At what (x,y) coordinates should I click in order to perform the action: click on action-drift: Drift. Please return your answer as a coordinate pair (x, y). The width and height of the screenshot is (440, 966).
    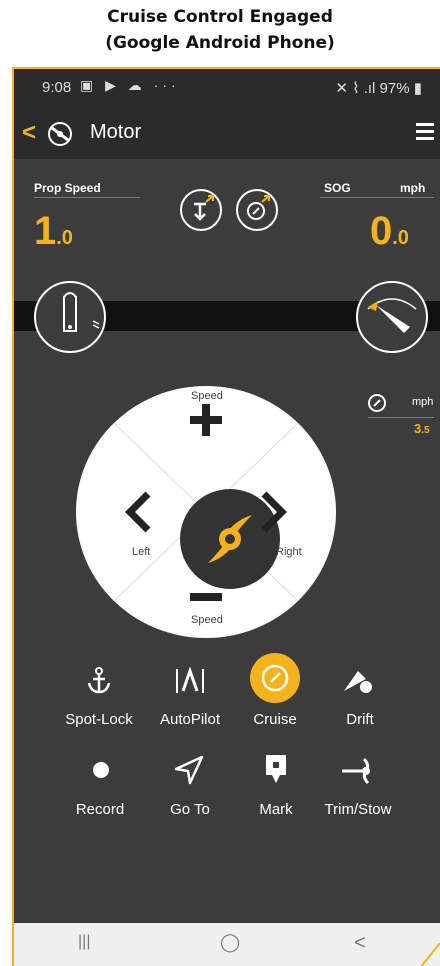
    Looking at the image, I should click on (360, 719).